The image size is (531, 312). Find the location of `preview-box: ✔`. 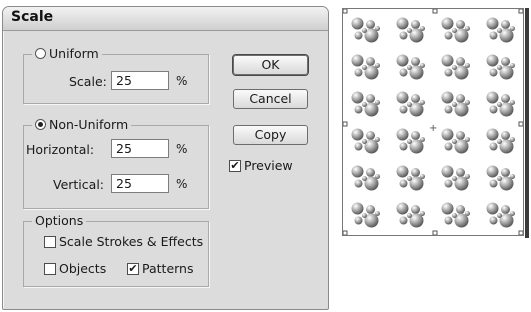

preview-box: ✔ is located at coordinates (235, 165).